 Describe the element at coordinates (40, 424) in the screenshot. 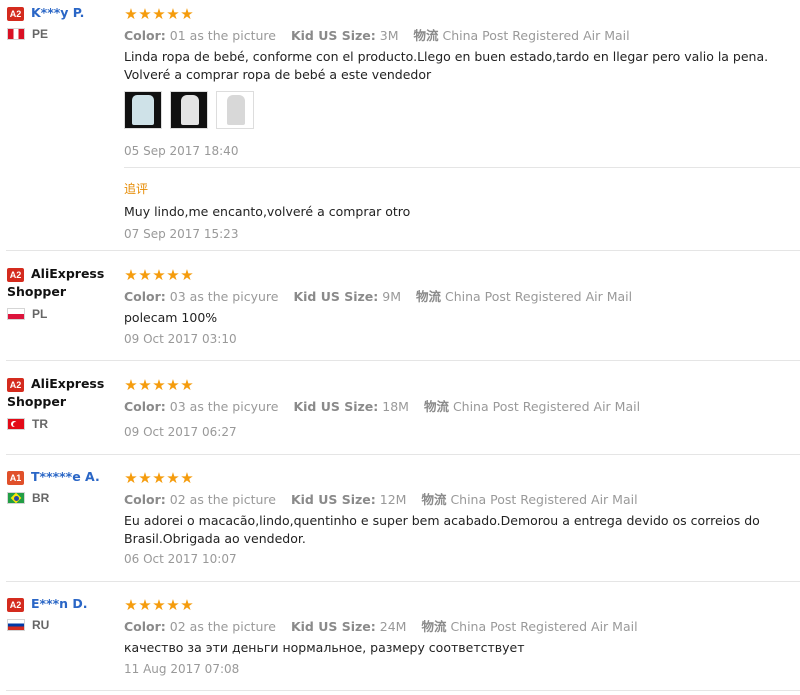

I see `reviewer-country: TR` at that location.